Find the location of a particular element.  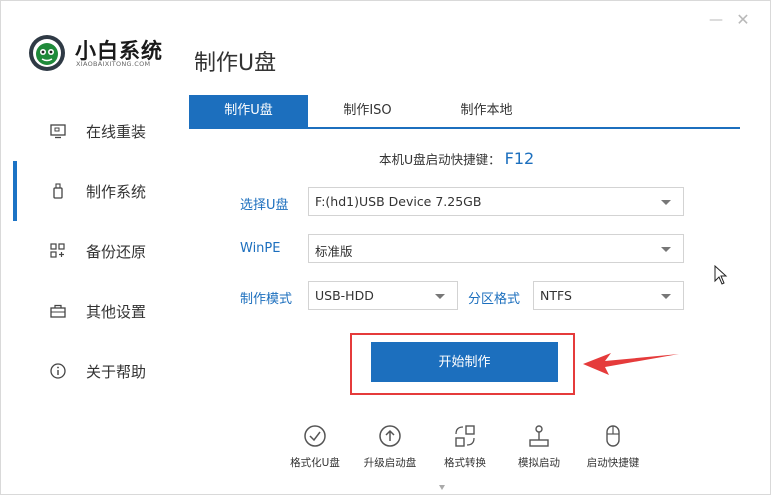

tool-label: 升级启动盘 is located at coordinates (390, 463).